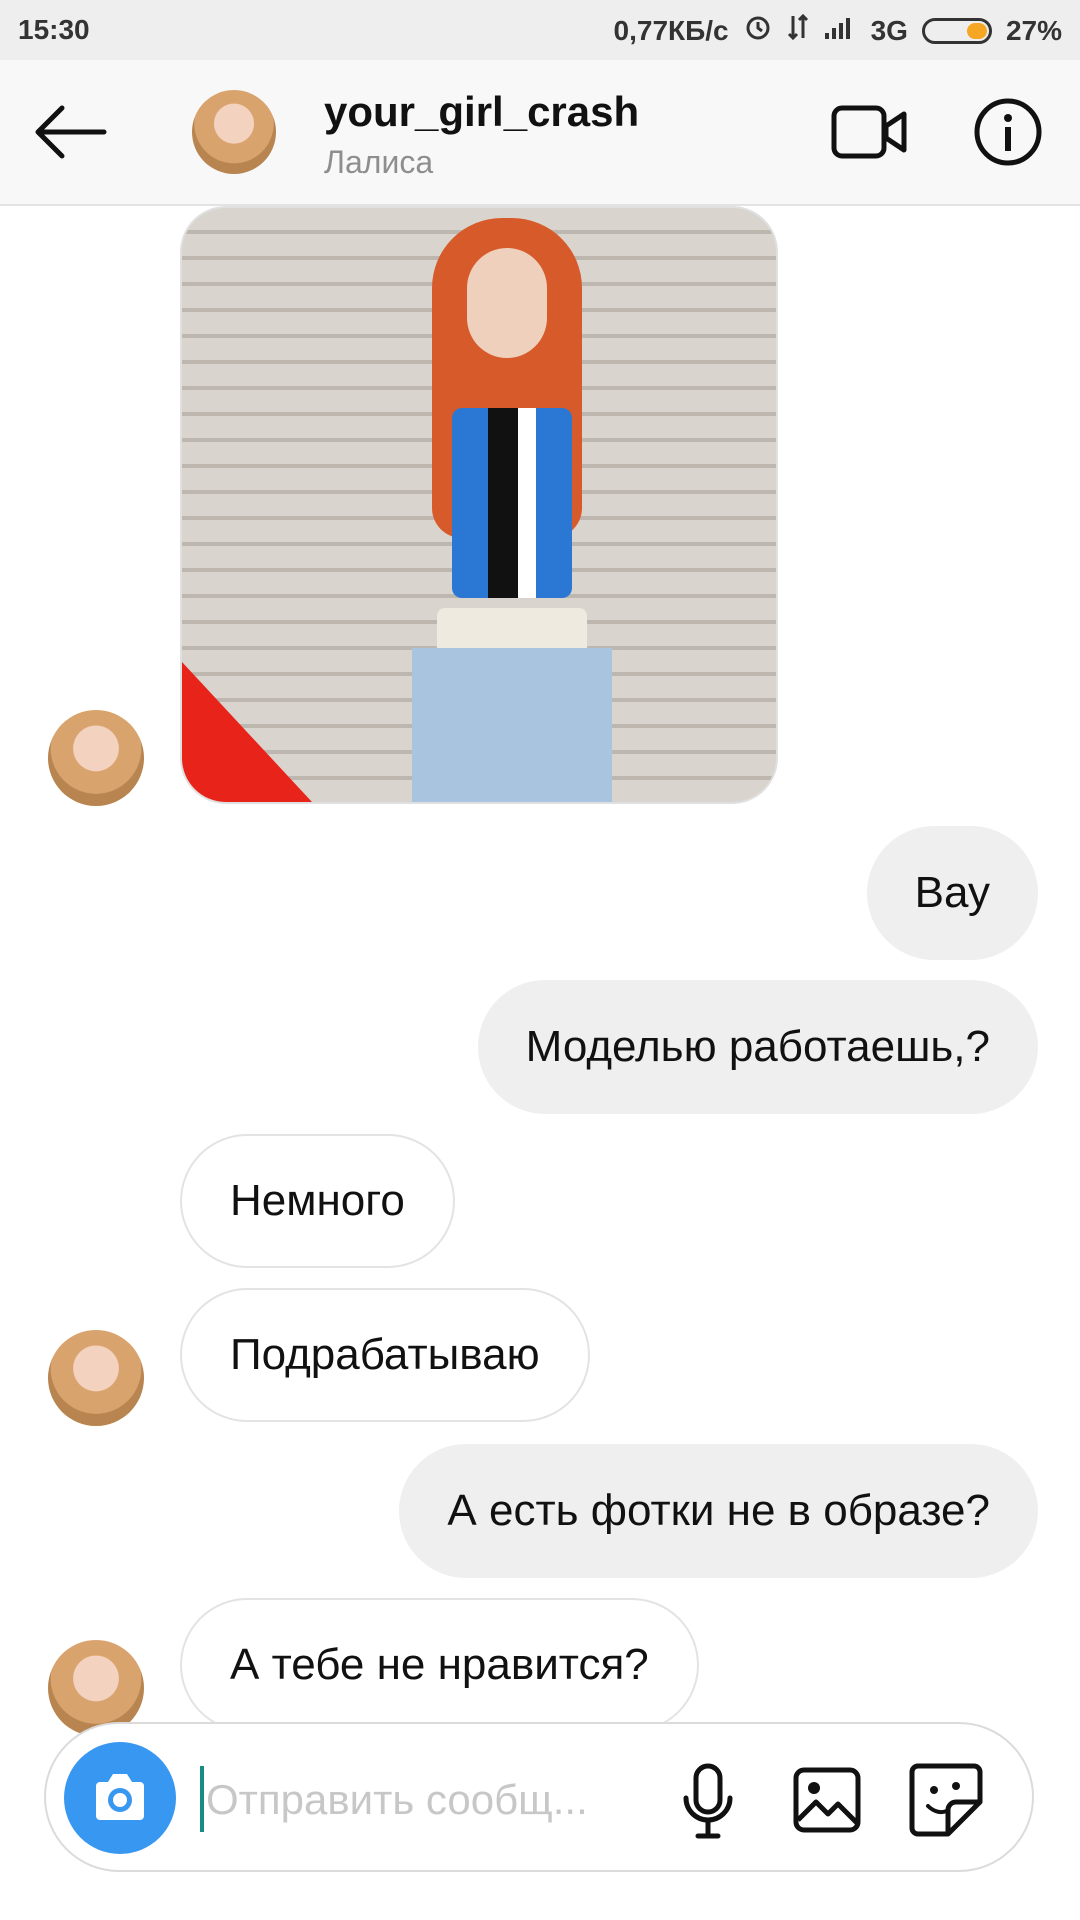 This screenshot has height=1920, width=1080. I want to click on battery-icon, so click(956, 30).